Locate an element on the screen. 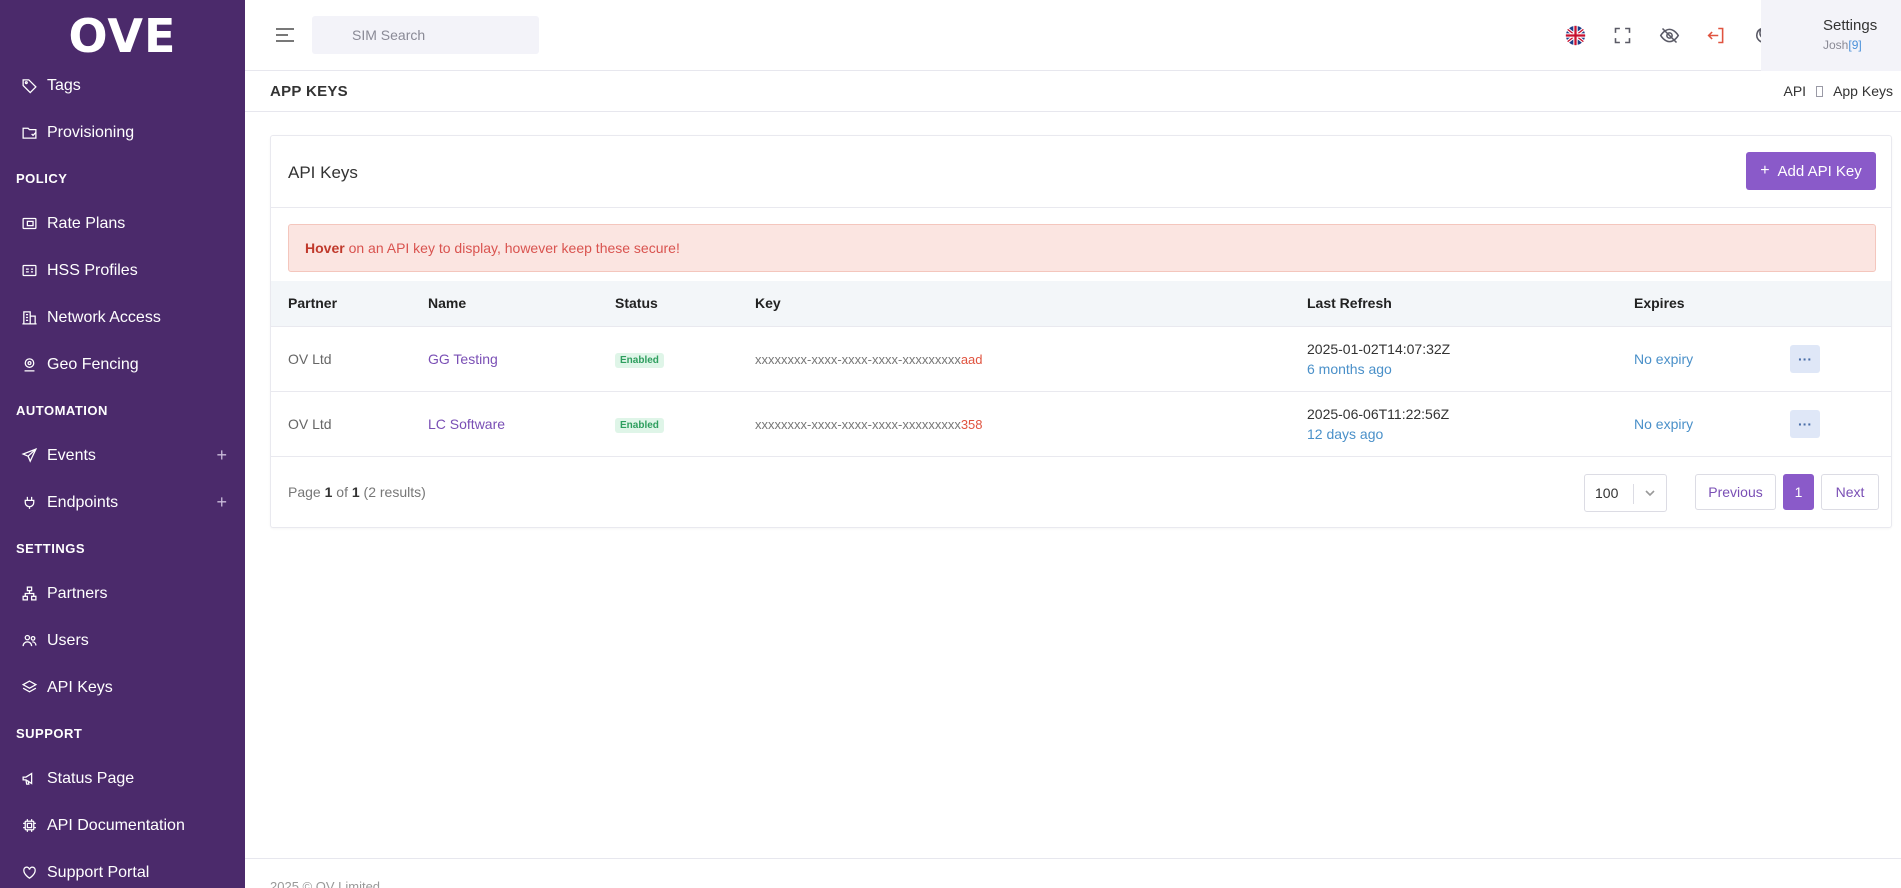  col-name: Name is located at coordinates (521, 303).